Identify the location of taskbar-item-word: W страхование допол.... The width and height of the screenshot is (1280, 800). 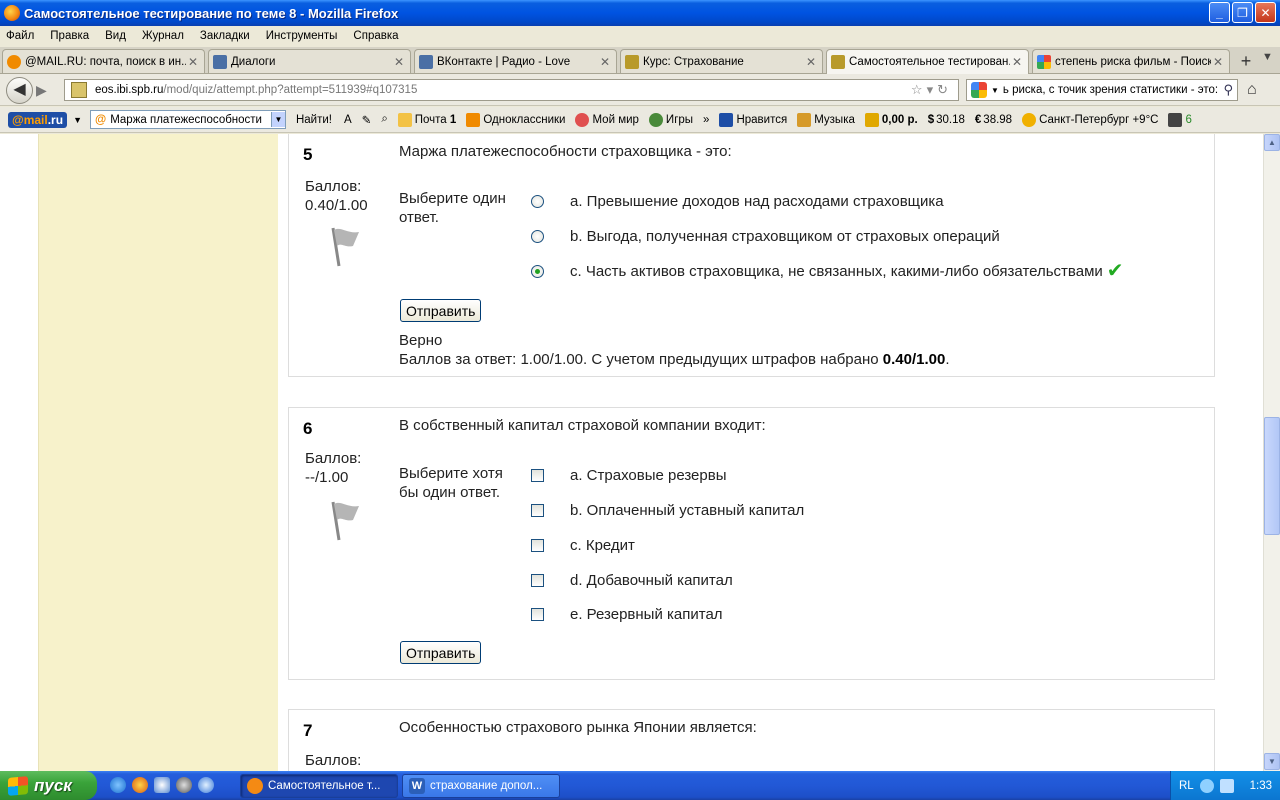
(481, 786).